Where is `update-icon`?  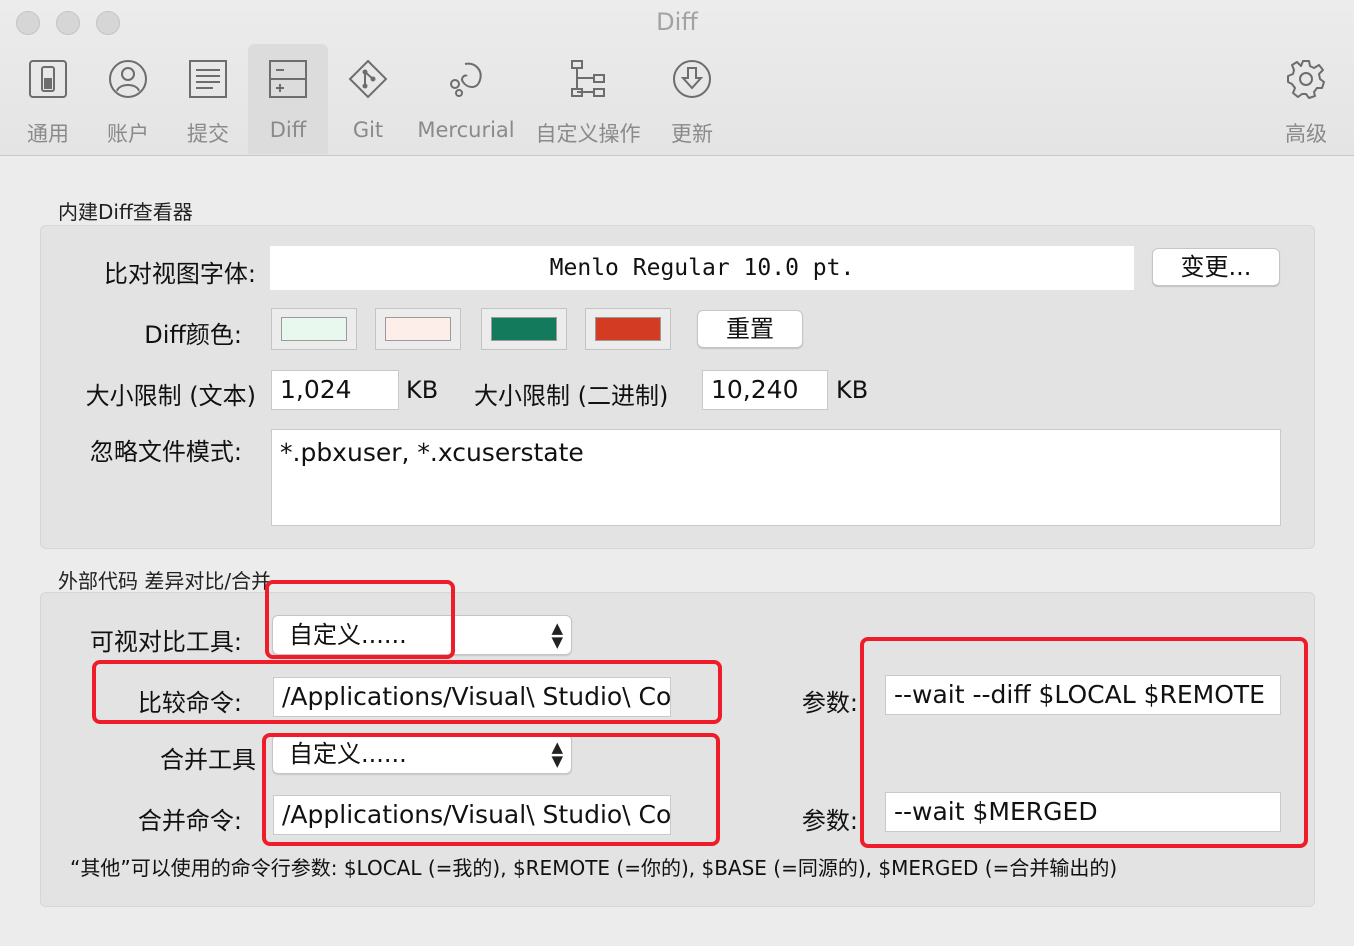 update-icon is located at coordinates (692, 79).